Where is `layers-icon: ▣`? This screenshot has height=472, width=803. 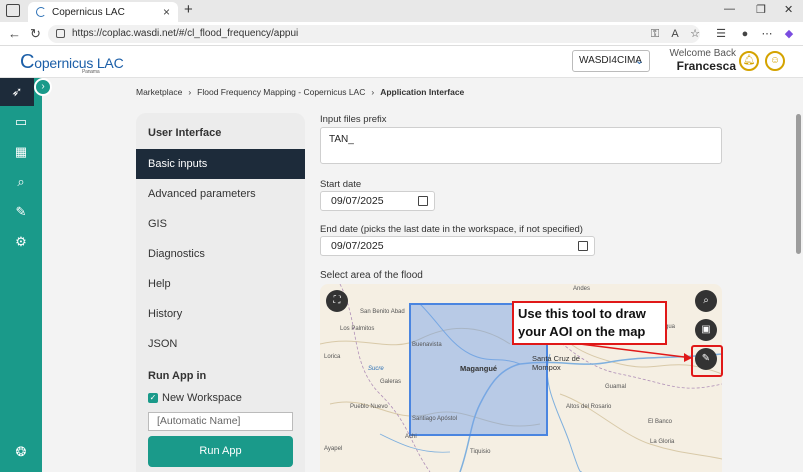 layers-icon: ▣ is located at coordinates (706, 330).